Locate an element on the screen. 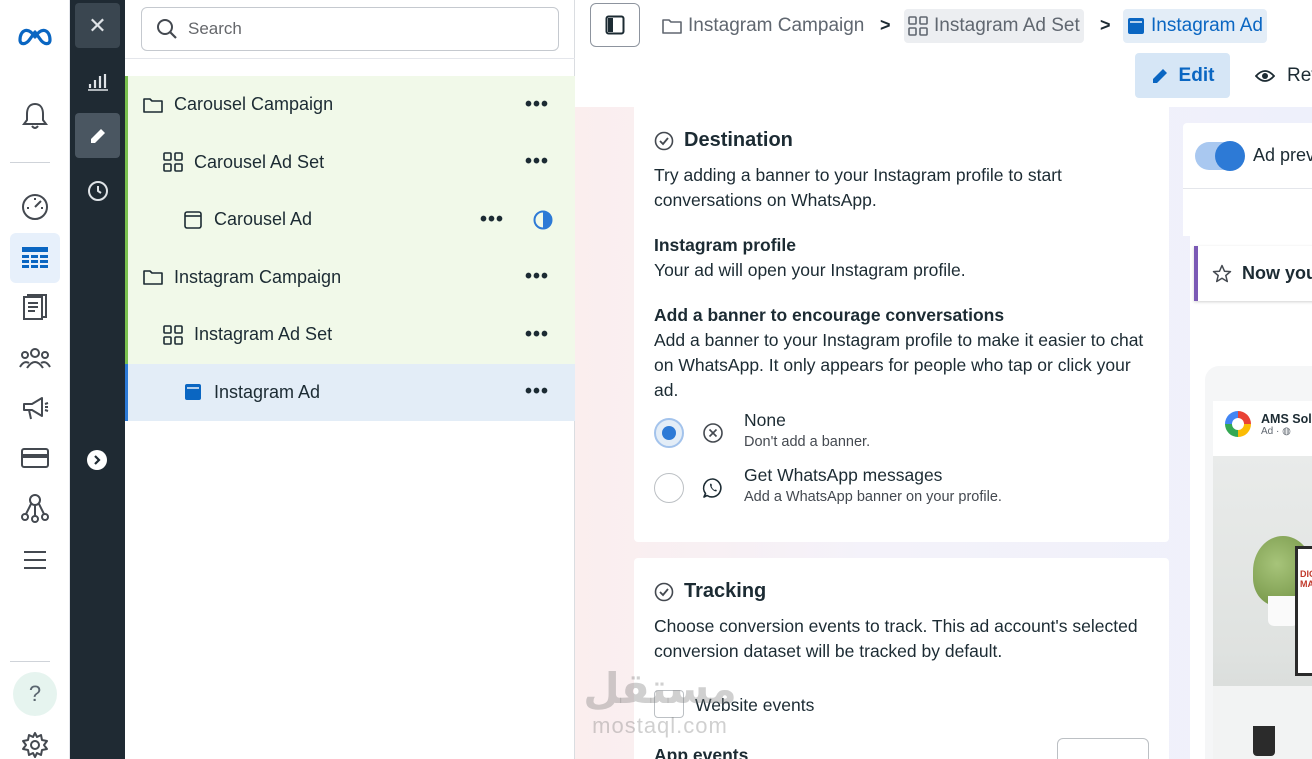  radio-none is located at coordinates (669, 433).